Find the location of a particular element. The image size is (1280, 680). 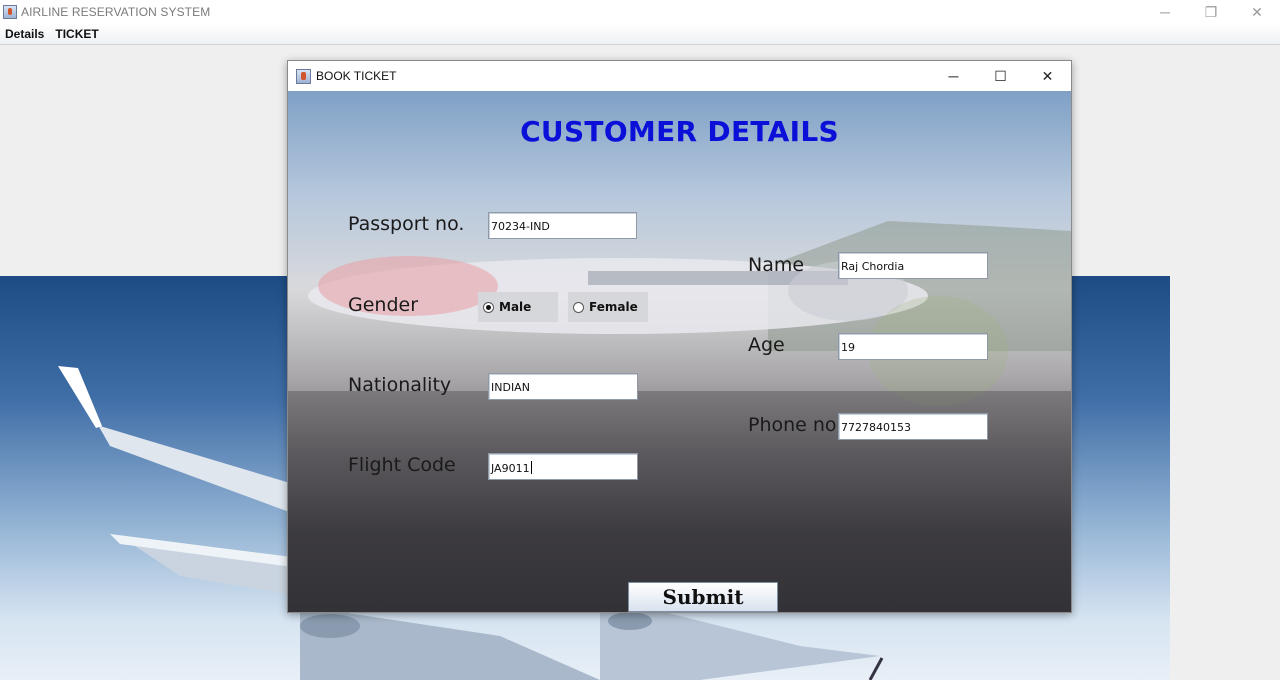

window-controls: ─ ❐ ✕ is located at coordinates (1211, 12).